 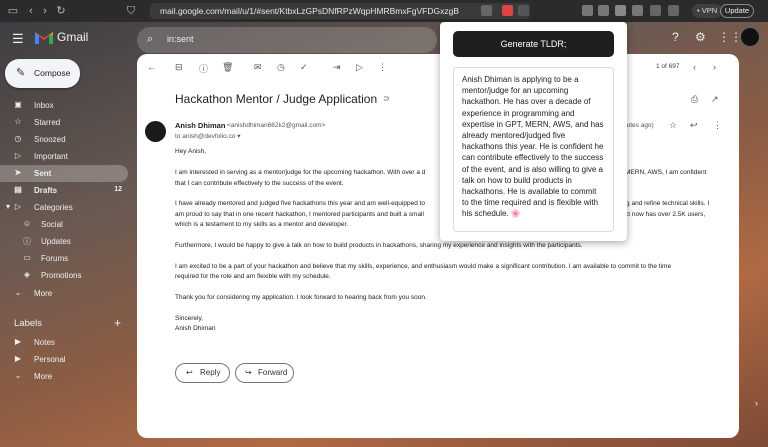 I want to click on forum-icon: ▭, so click(x=27, y=257).